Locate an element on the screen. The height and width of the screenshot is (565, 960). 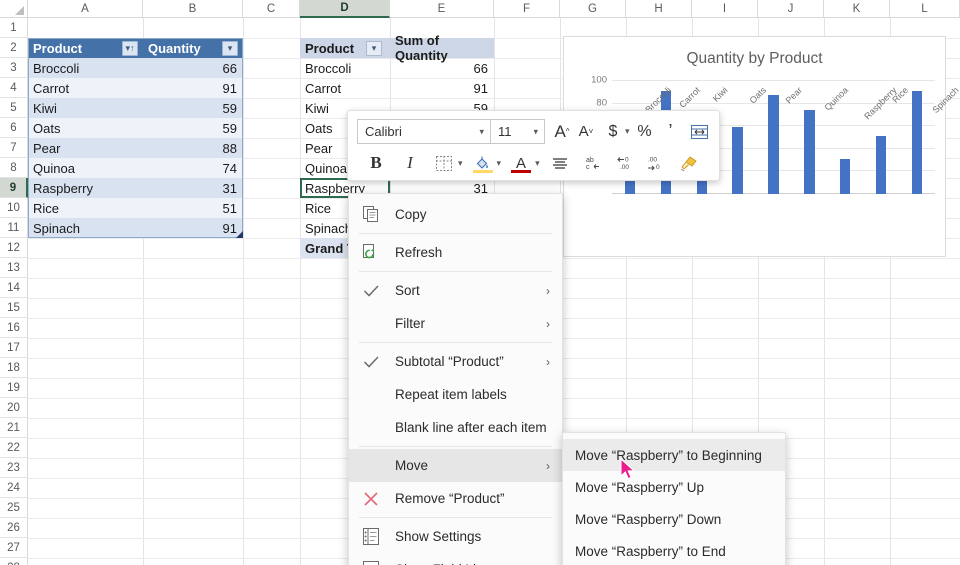
row-header-10: 10 is located at coordinates (14, 208).